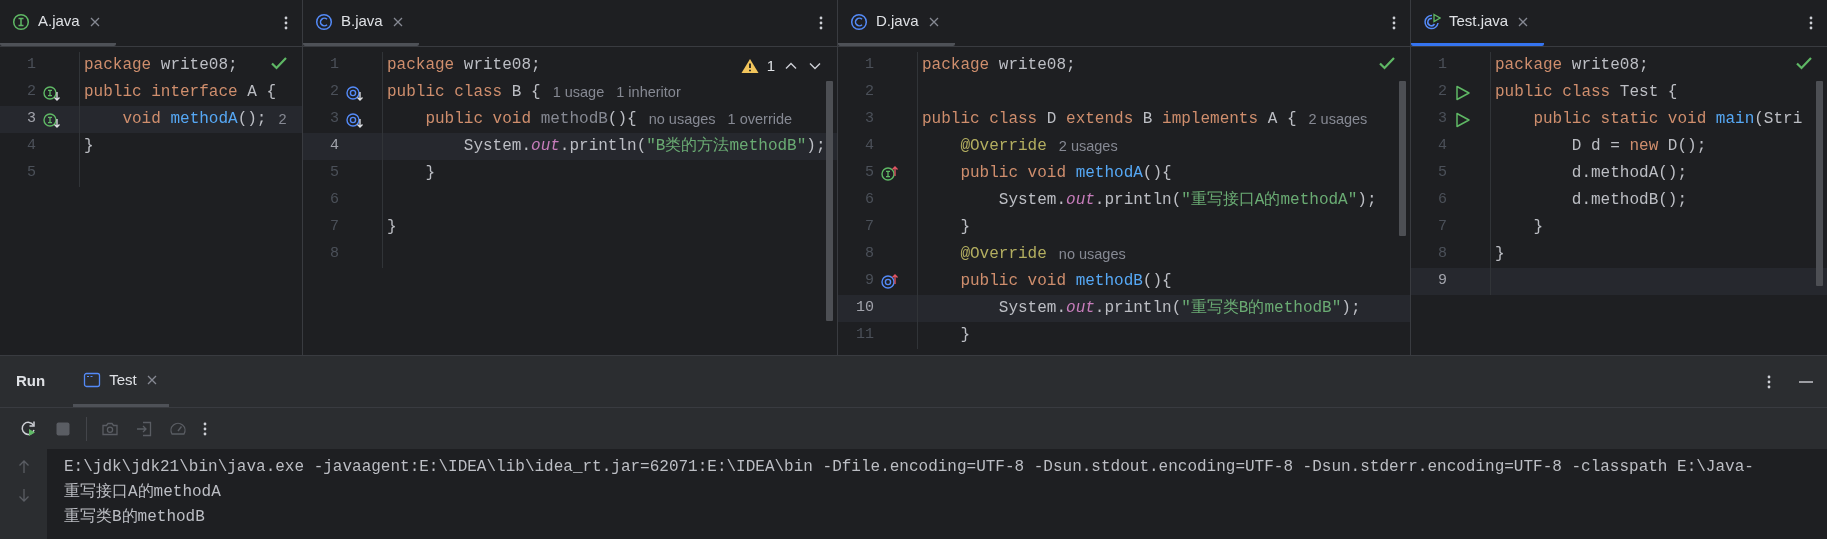  I want to click on line-number: 10, so click(864, 308).